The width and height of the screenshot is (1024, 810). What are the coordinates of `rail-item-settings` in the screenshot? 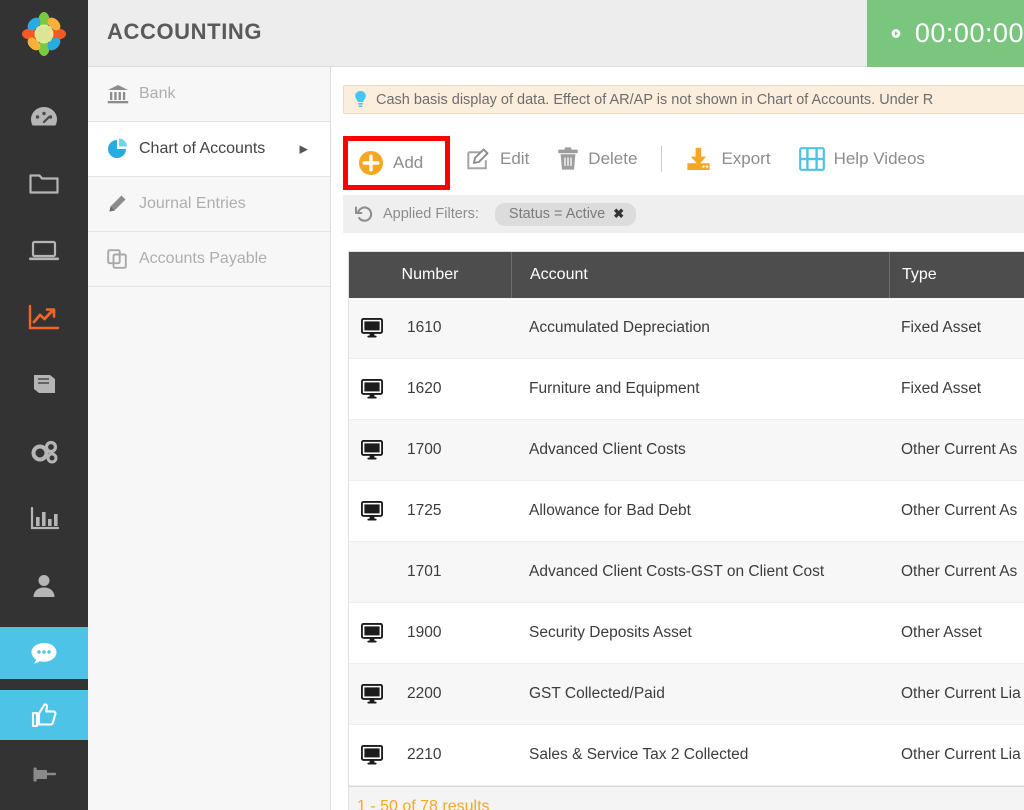 It's located at (44, 451).